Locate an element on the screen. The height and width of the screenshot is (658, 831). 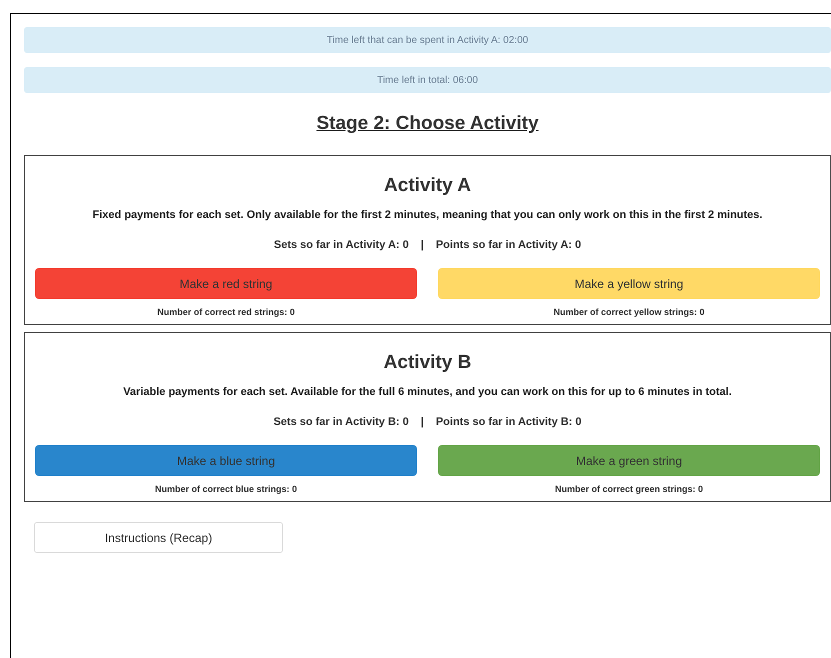
activity-title: Activity B is located at coordinates (428, 363).